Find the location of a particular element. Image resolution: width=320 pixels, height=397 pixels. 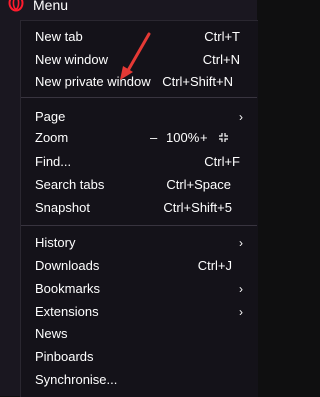

menu-item-pinboards: Pinboards is located at coordinates (137, 357).